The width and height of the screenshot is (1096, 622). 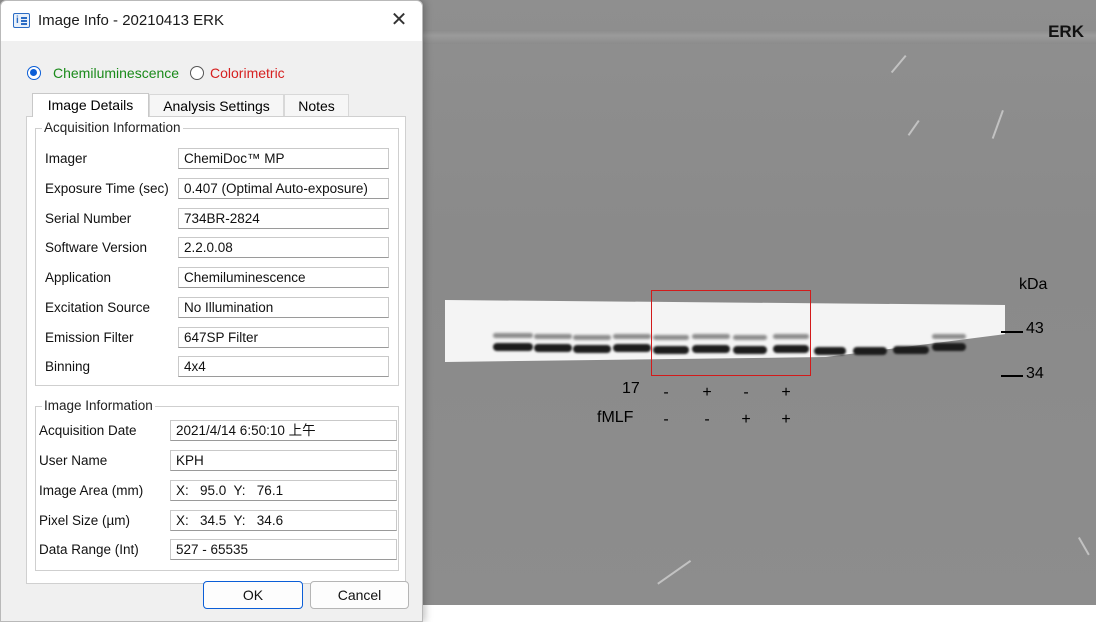 What do you see at coordinates (757, 37) in the screenshot?
I see `blot-top-edge` at bounding box center [757, 37].